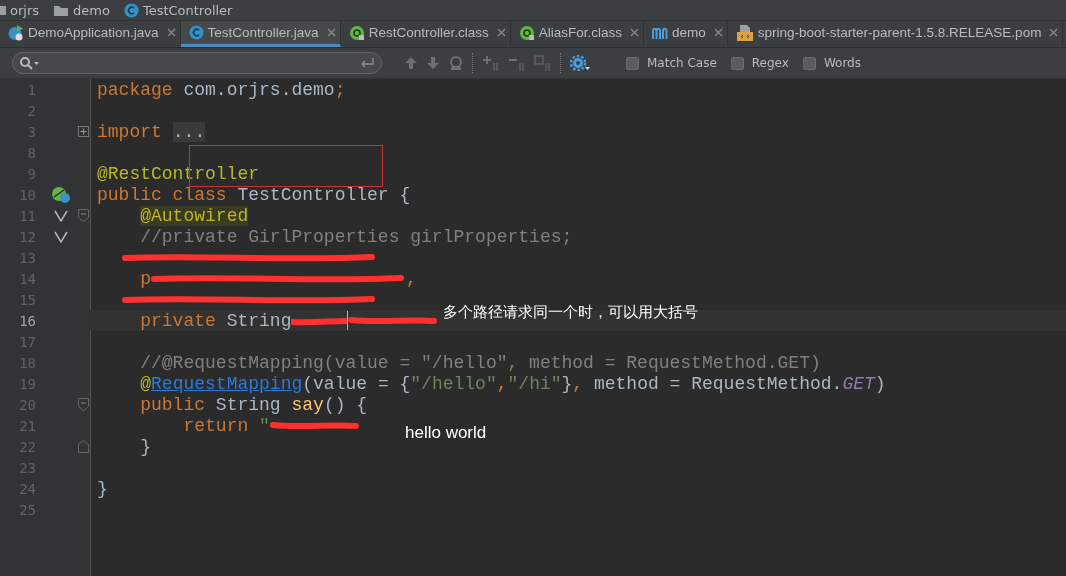 The width and height of the screenshot is (1066, 576). What do you see at coordinates (260, 34) in the screenshot?
I see `editor-tab: TestController.java` at bounding box center [260, 34].